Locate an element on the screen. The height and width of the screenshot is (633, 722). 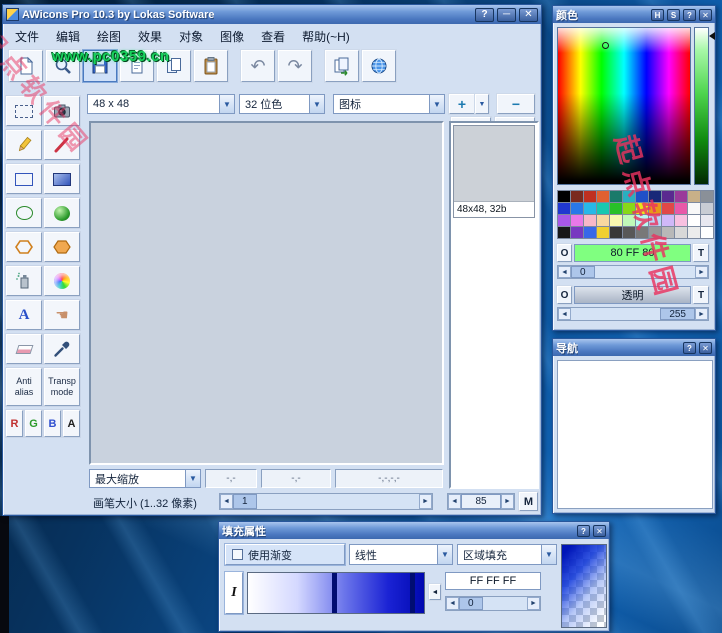
web-button is located at coordinates (379, 66).